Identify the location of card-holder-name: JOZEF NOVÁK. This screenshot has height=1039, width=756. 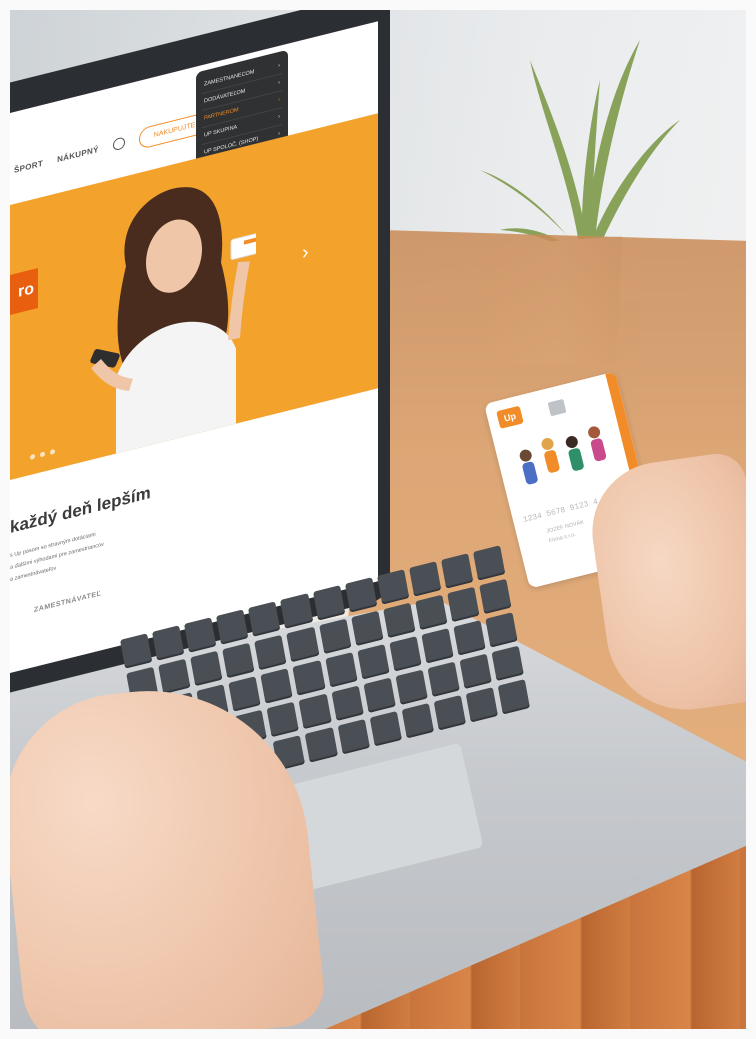
(565, 527).